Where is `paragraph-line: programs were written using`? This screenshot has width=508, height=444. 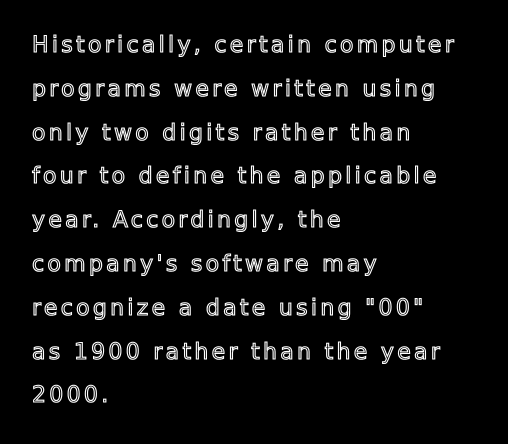 paragraph-line: programs were written using is located at coordinates (235, 89).